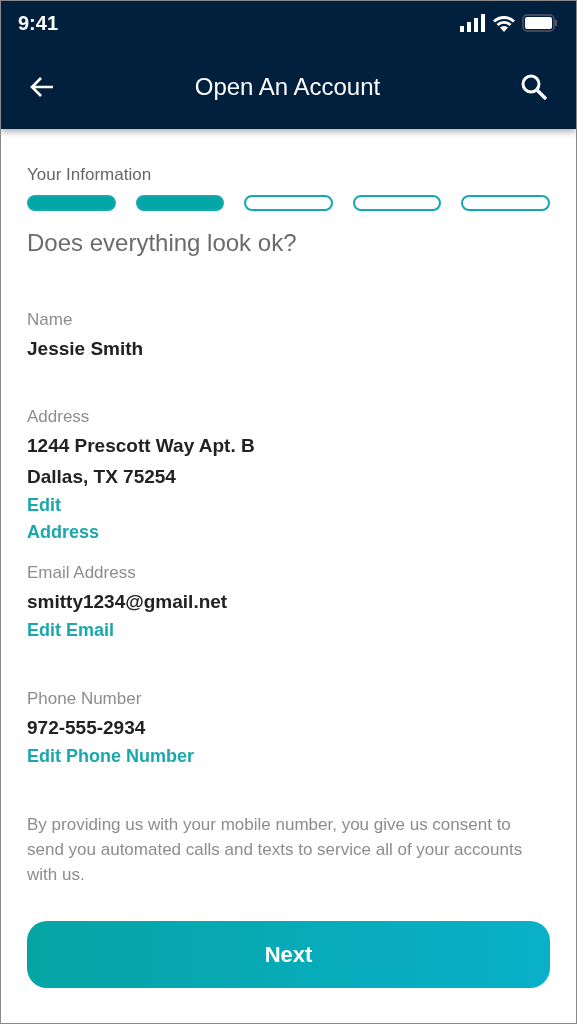  I want to click on wifi-icon, so click(504, 23).